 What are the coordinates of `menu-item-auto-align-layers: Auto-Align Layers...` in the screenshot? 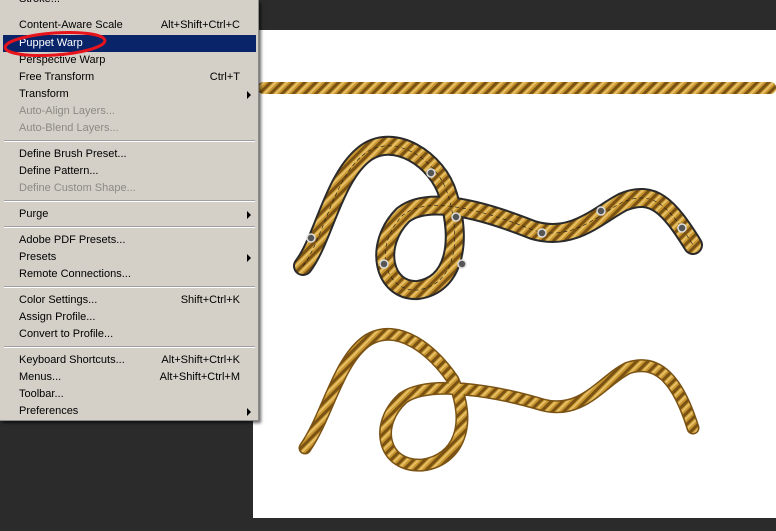 It's located at (67, 111).